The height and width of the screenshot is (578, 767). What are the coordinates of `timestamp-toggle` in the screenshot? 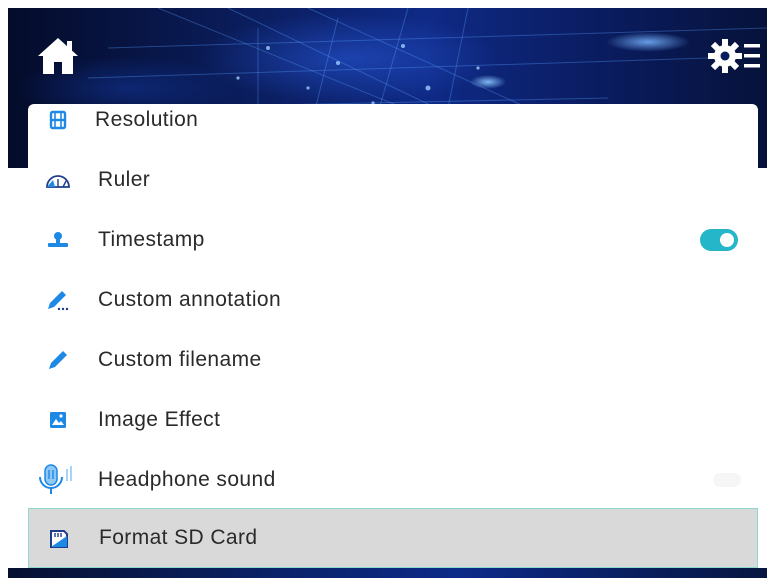 It's located at (719, 240).